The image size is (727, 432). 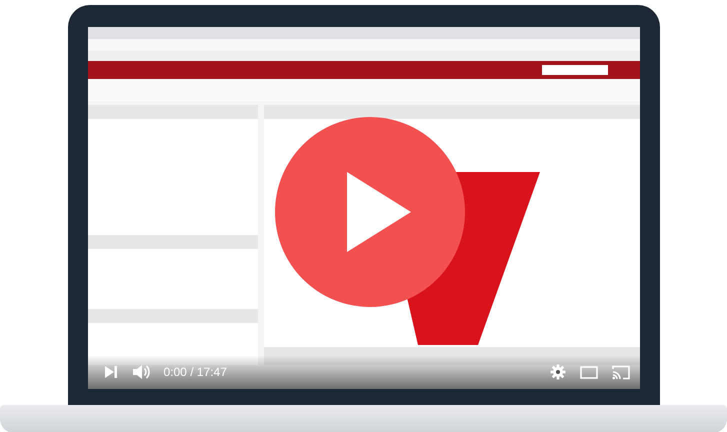 I want to click on skip-next-icon, so click(x=111, y=372).